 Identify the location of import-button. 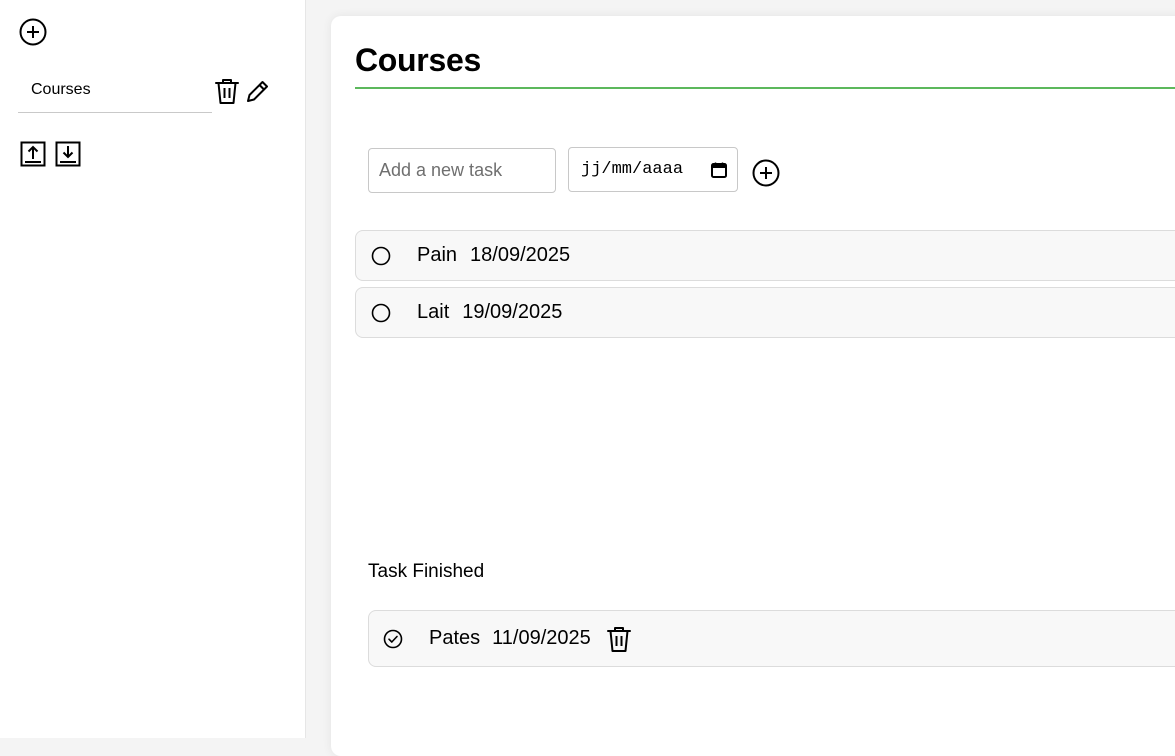
(33, 154).